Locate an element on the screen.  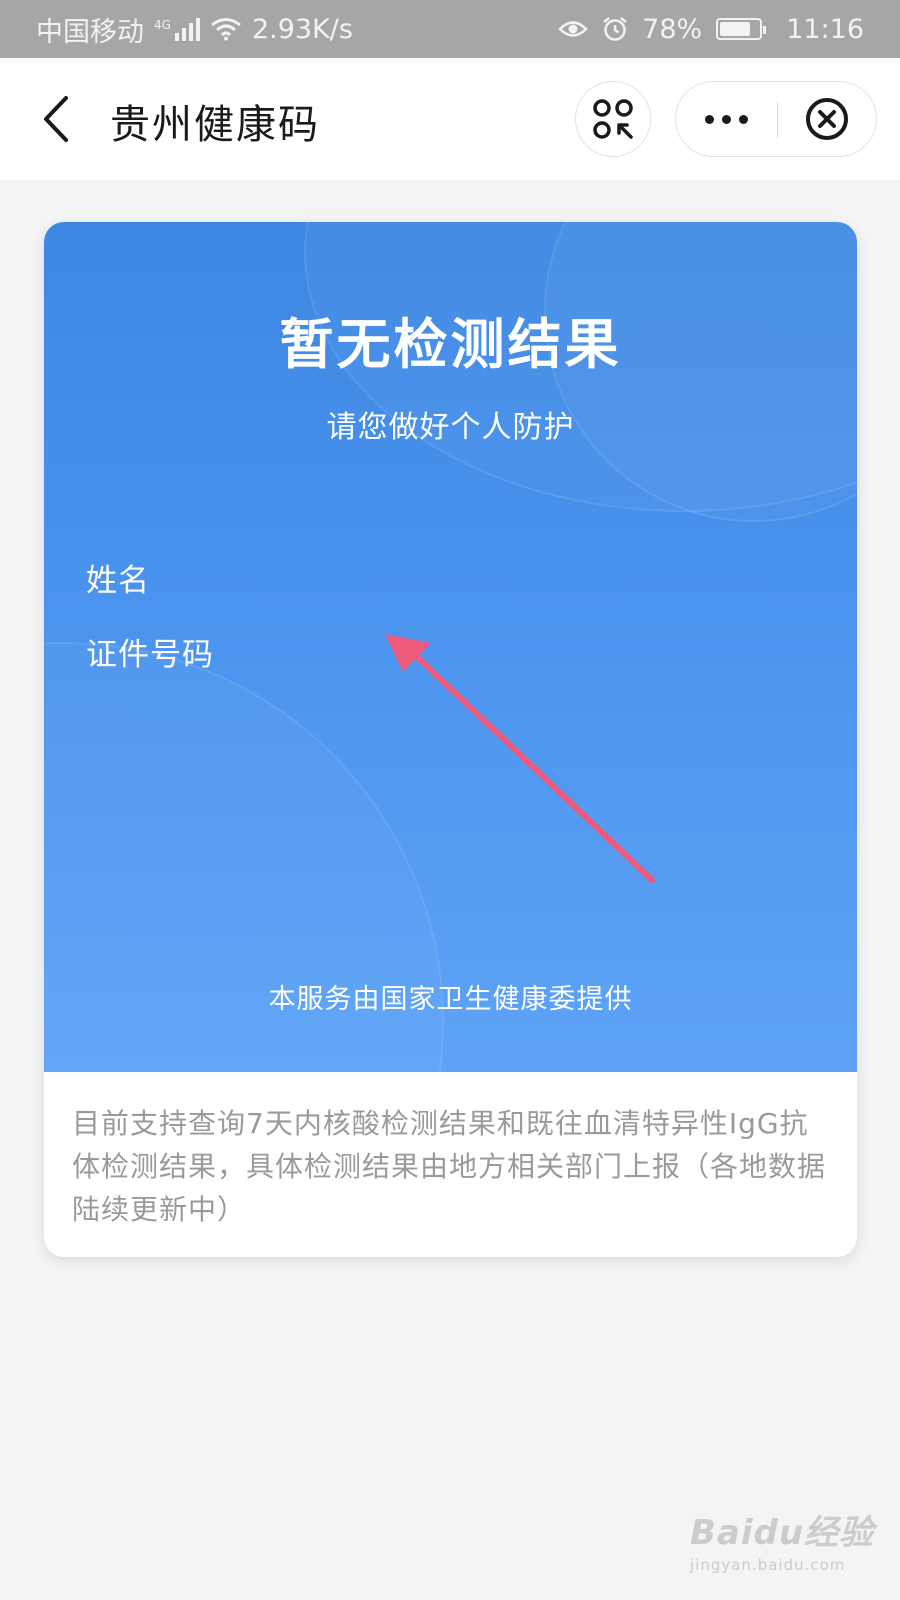
scan-button is located at coordinates (613, 119).